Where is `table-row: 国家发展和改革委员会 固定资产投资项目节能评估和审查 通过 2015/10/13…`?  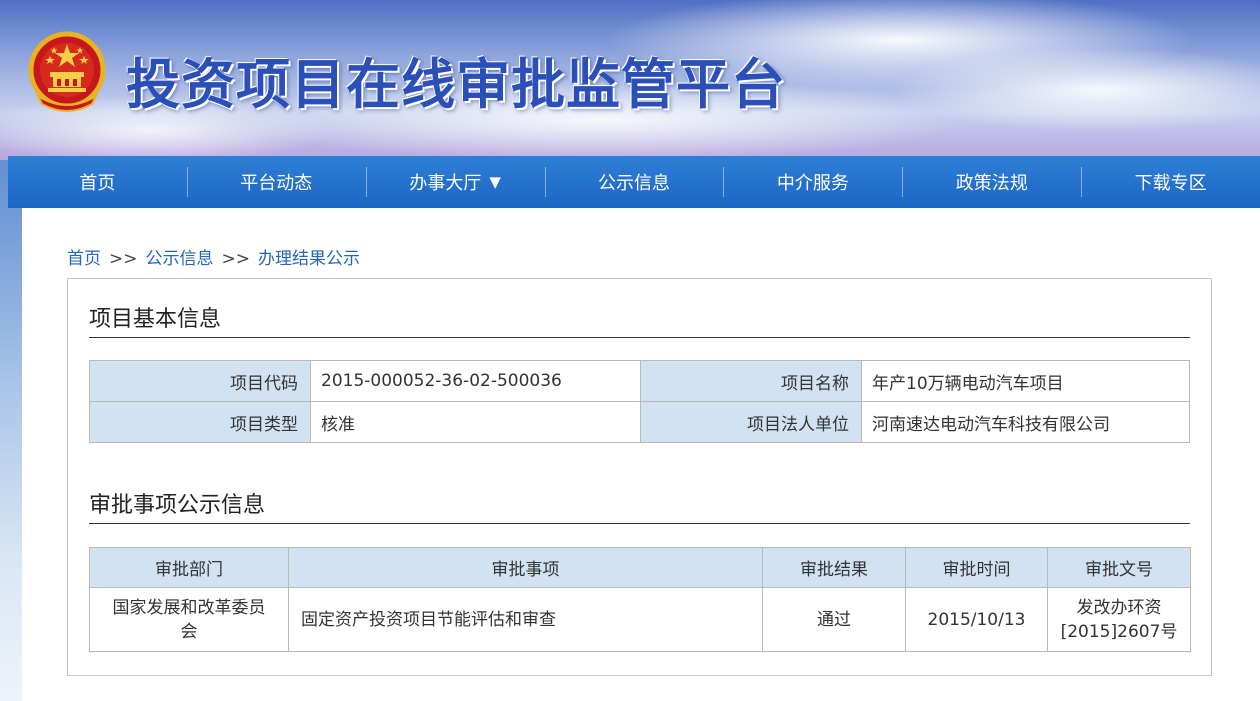 table-row: 国家发展和改革委员会 固定资产投资项目节能评估和审查 通过 2015/10/13… is located at coordinates (640, 619).